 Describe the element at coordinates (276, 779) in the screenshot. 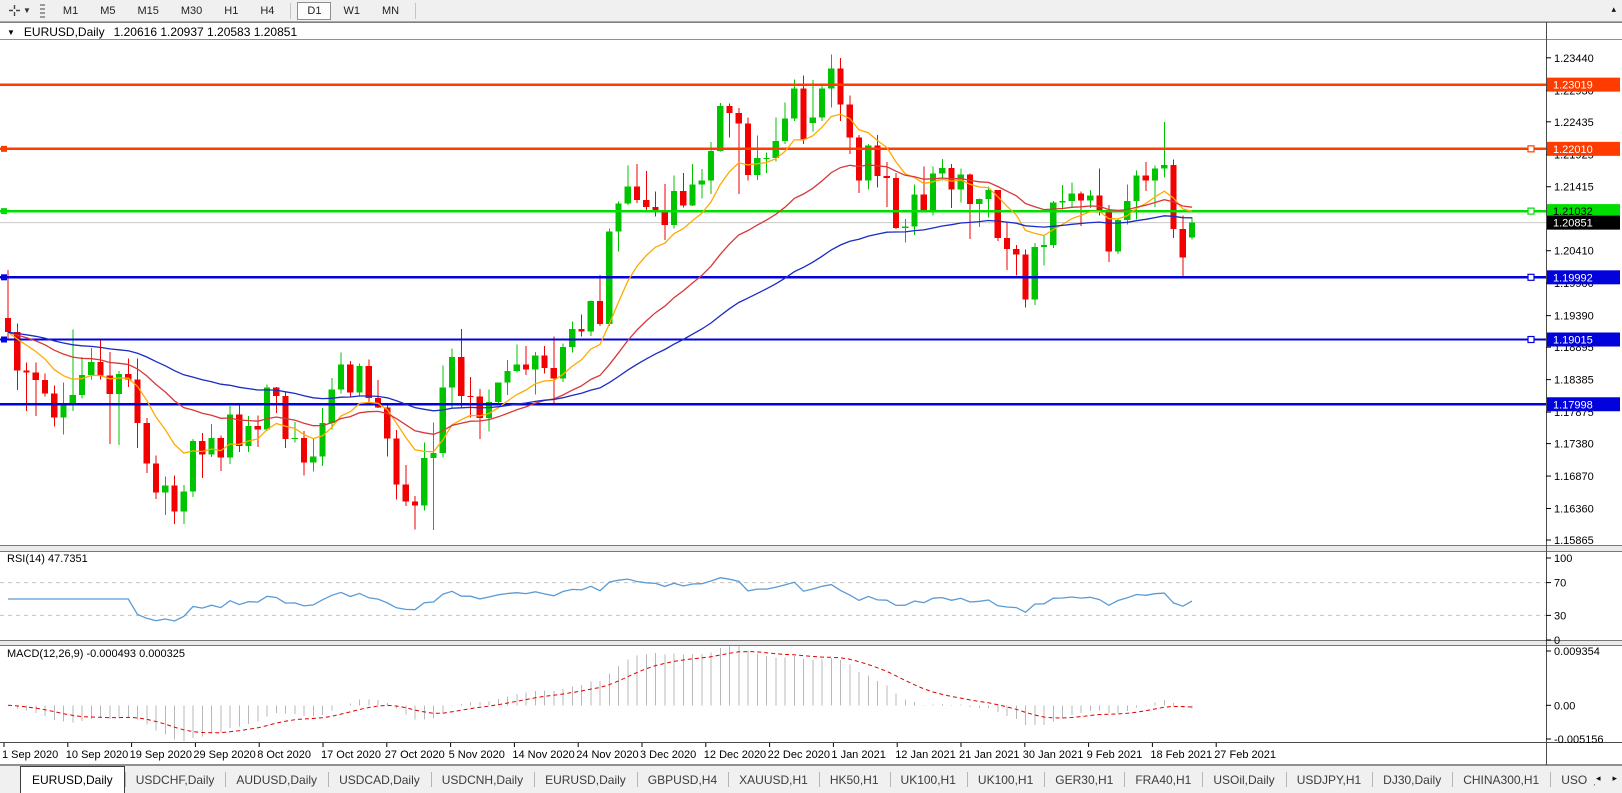

I see `tab-audusd-daily-2: AUDUSD,Daily` at that location.